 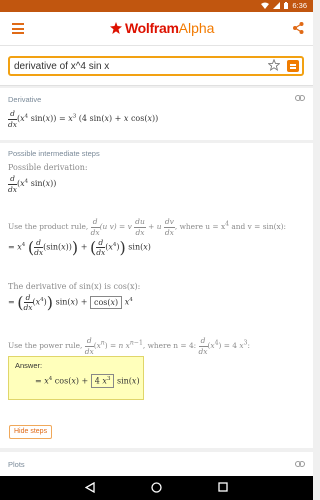 I want to click on status-time: 6:36, so click(x=299, y=5).